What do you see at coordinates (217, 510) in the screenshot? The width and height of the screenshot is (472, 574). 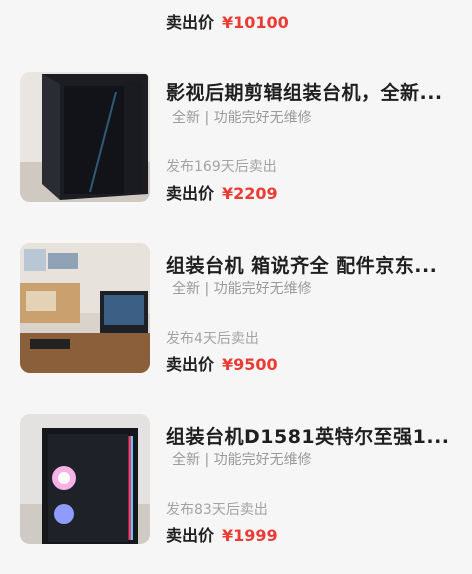 I see `days-to-sell: 发布83天后卖出` at bounding box center [217, 510].